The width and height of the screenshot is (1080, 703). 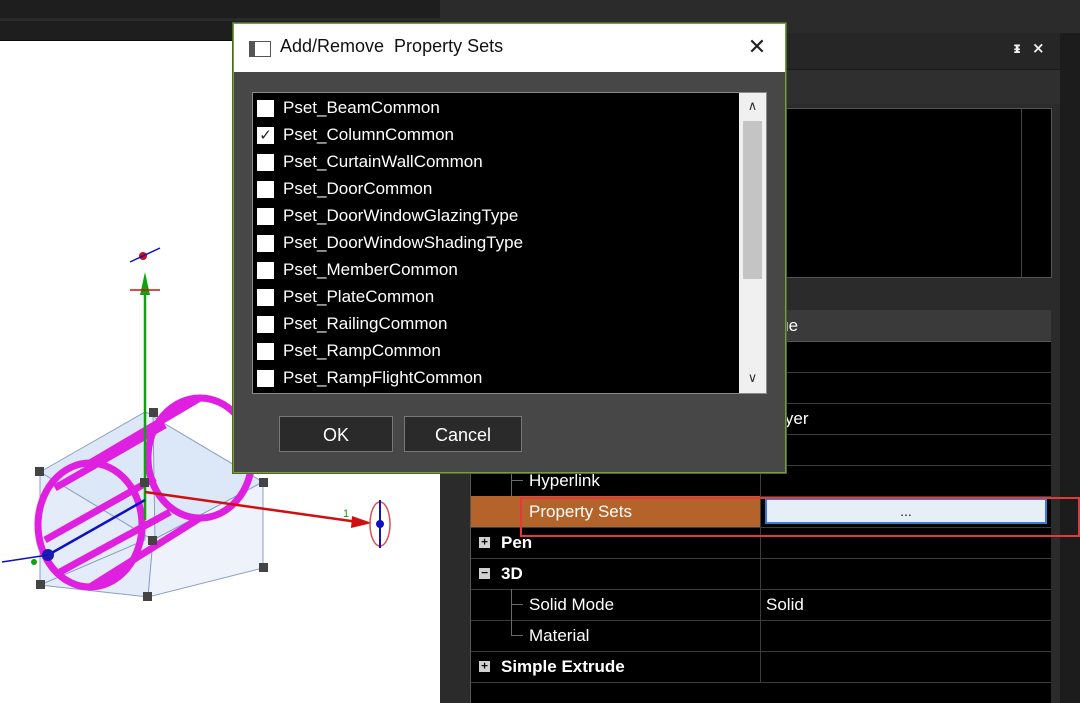 I want to click on list-item: Pset_CurtainWallCommon, so click(x=497, y=162).